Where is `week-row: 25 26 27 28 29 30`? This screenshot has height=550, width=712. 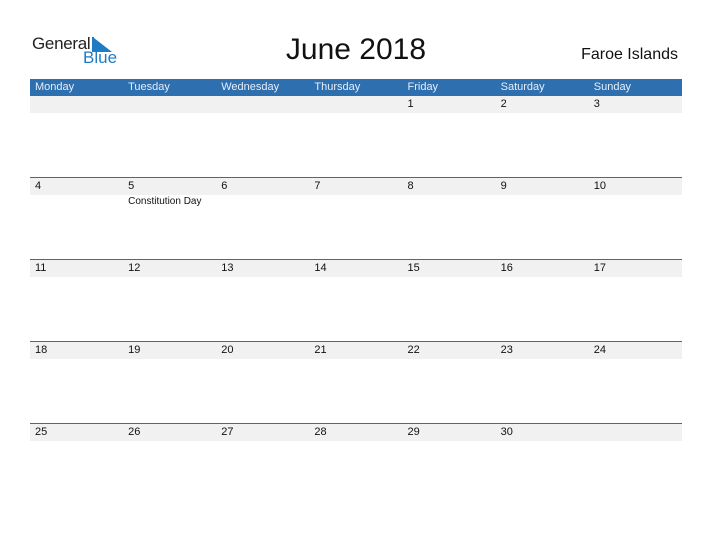
week-row: 25 26 27 28 29 30 is located at coordinates (356, 464).